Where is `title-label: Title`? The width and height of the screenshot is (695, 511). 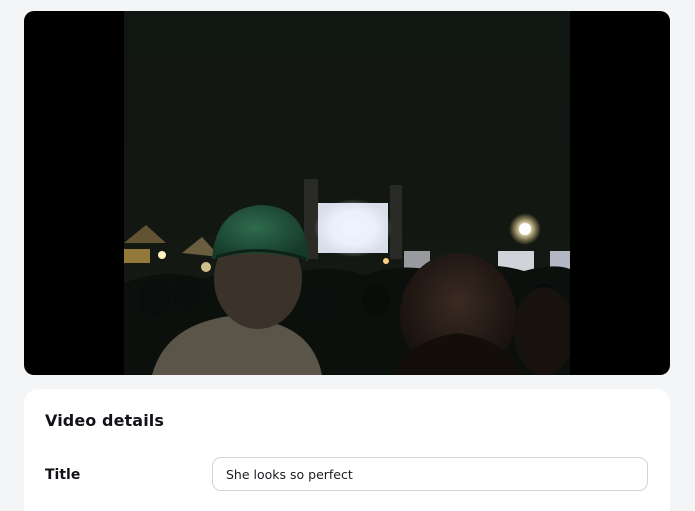 title-label: Title is located at coordinates (63, 475).